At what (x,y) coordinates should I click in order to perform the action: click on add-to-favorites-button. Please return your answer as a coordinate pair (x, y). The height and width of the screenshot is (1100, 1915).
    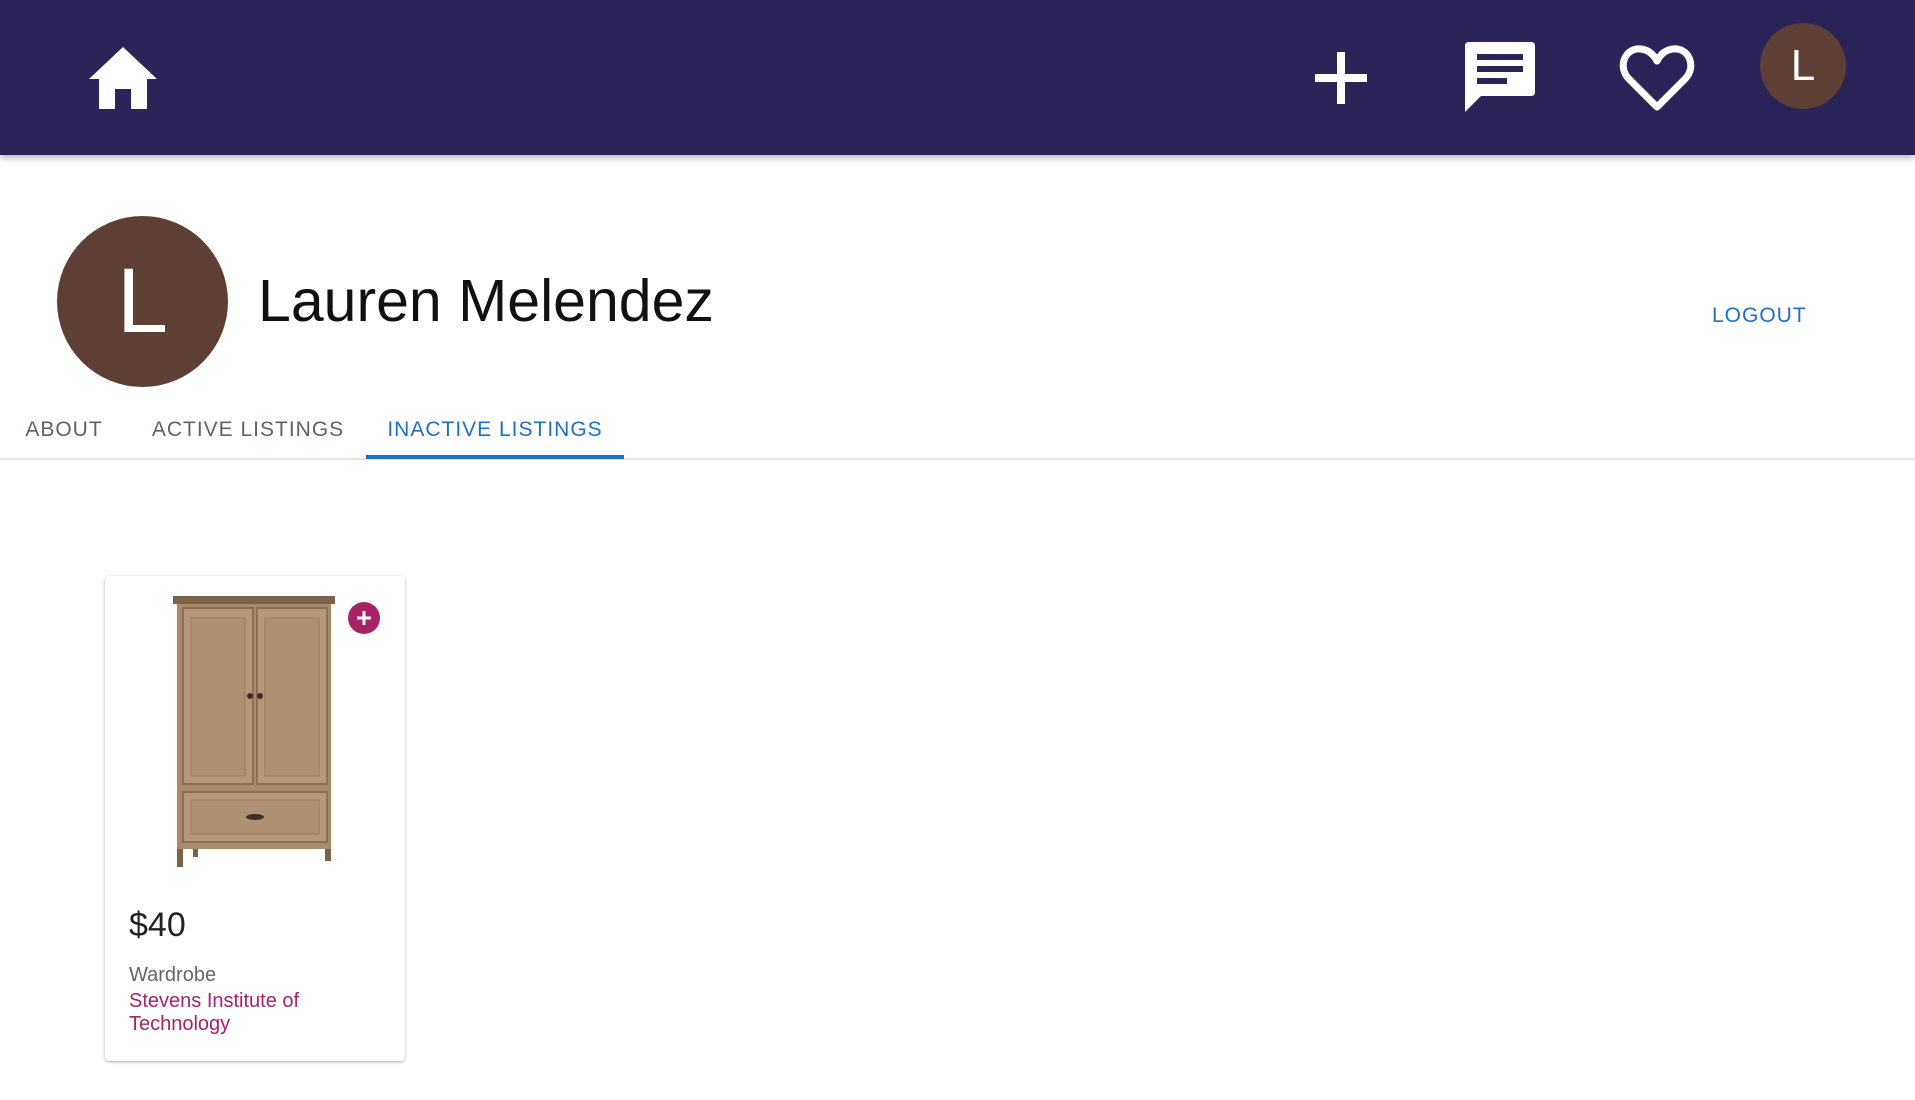
    Looking at the image, I should click on (364, 618).